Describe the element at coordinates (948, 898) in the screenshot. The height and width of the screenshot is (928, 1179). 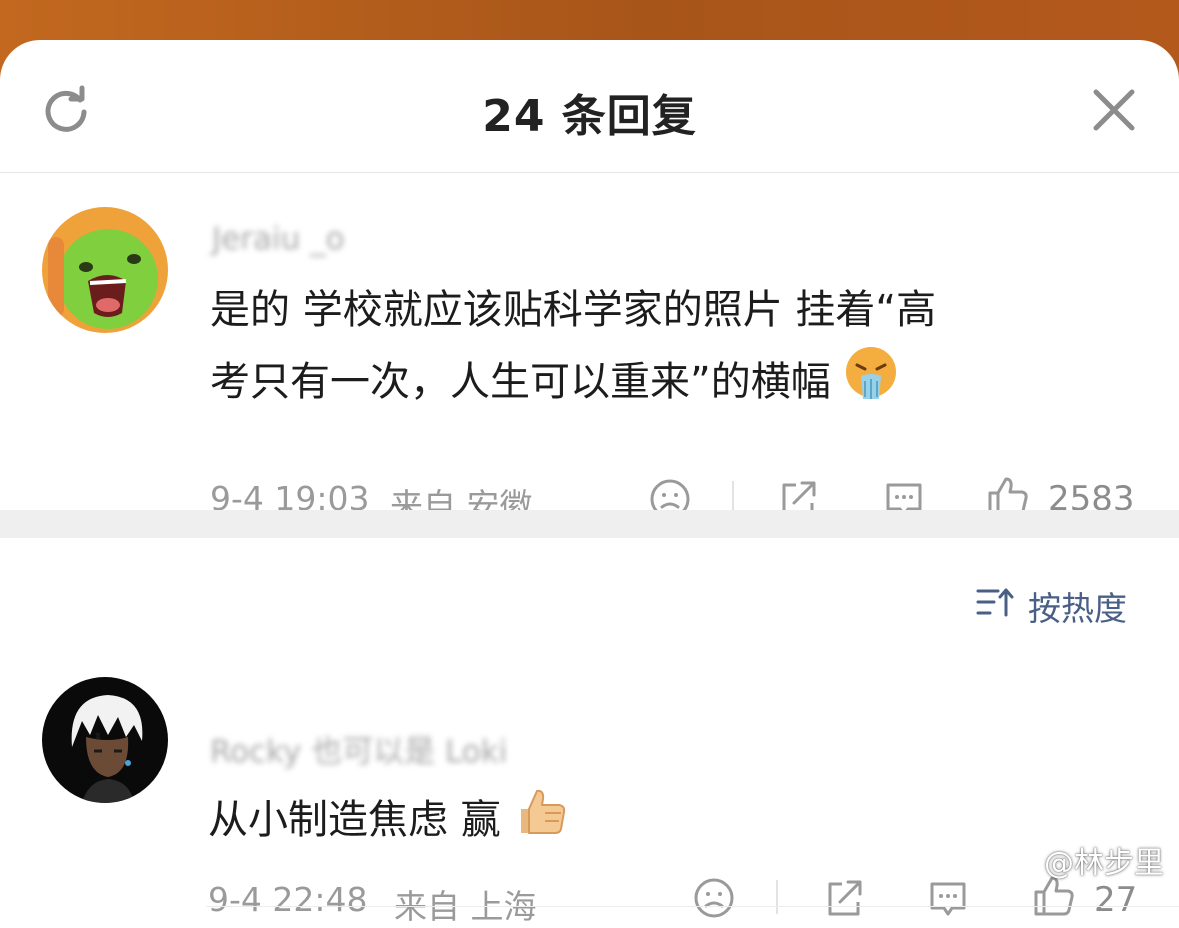
I see `comment-icon` at that location.